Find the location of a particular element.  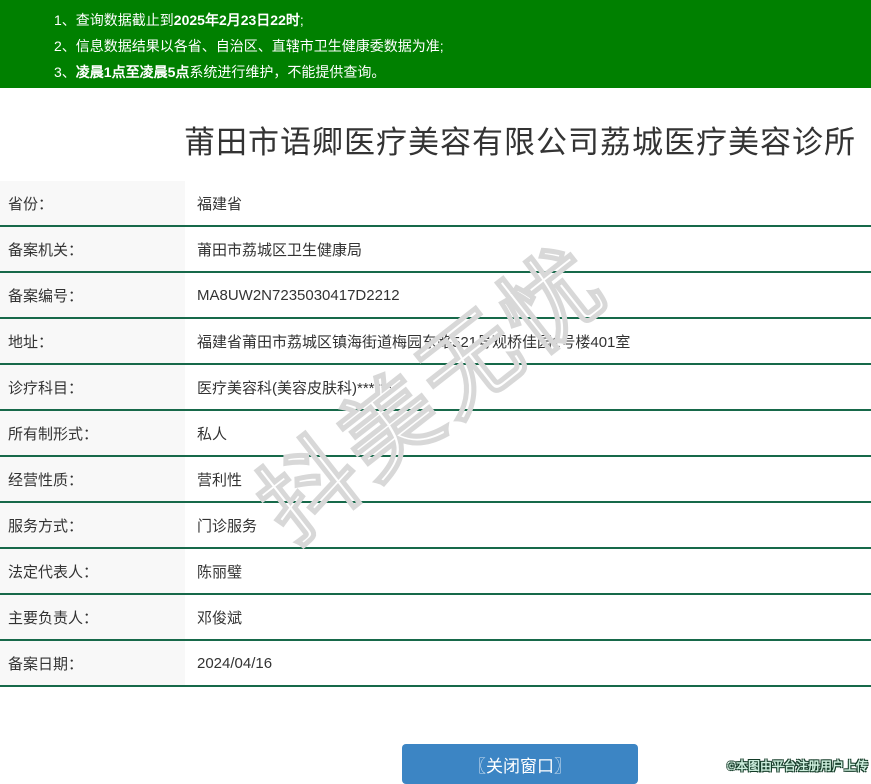

row-value: 邓俊斌 is located at coordinates (220, 618).